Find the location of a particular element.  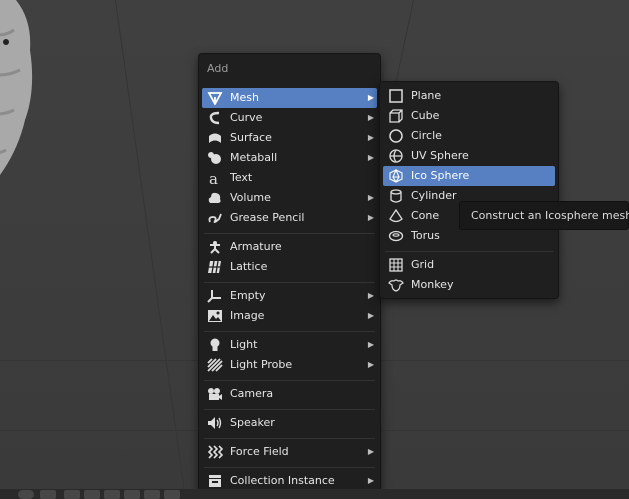

menu-item-force-field: Force Field ▶ is located at coordinates (289, 452).